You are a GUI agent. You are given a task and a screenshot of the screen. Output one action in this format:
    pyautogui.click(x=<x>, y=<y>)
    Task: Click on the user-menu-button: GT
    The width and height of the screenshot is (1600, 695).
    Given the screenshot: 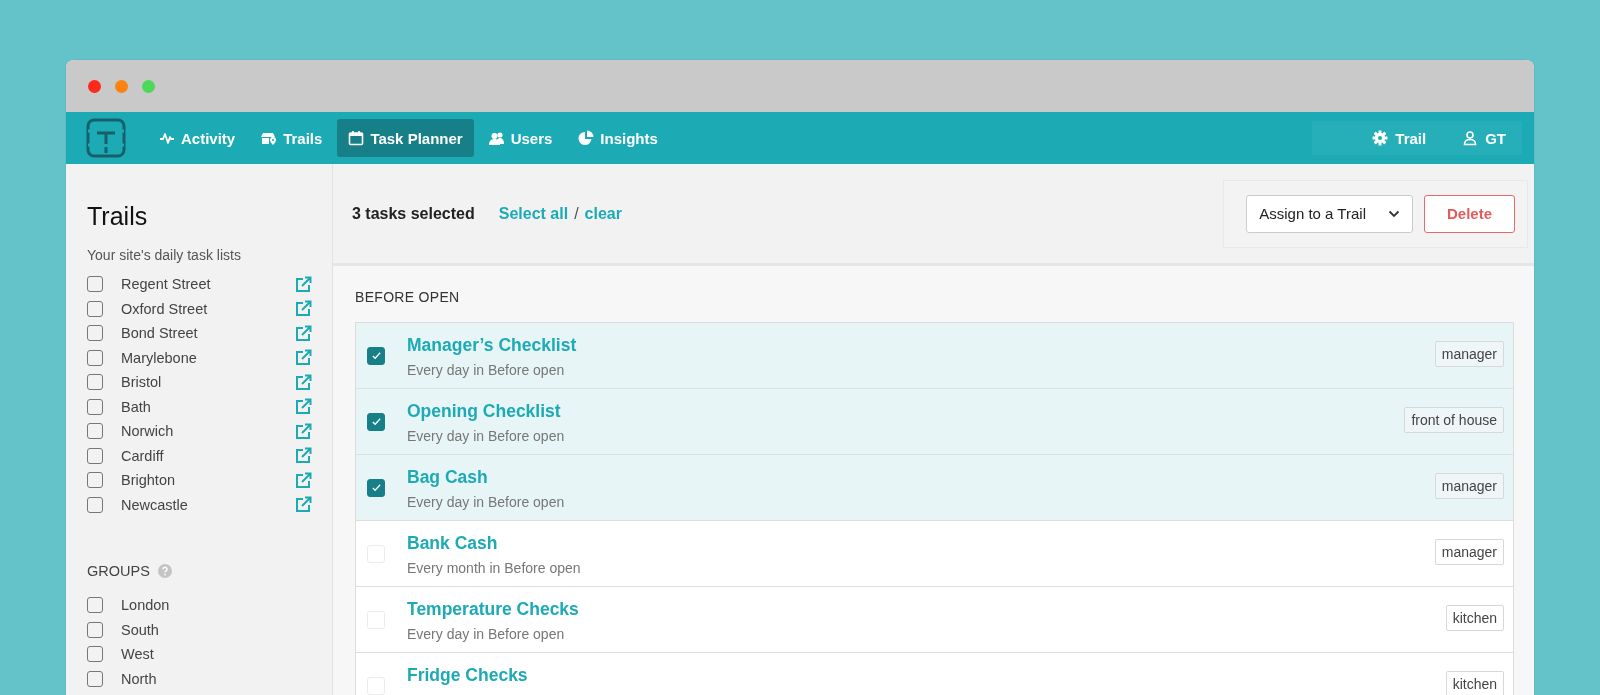 What is the action you would take?
    pyautogui.click(x=1483, y=138)
    